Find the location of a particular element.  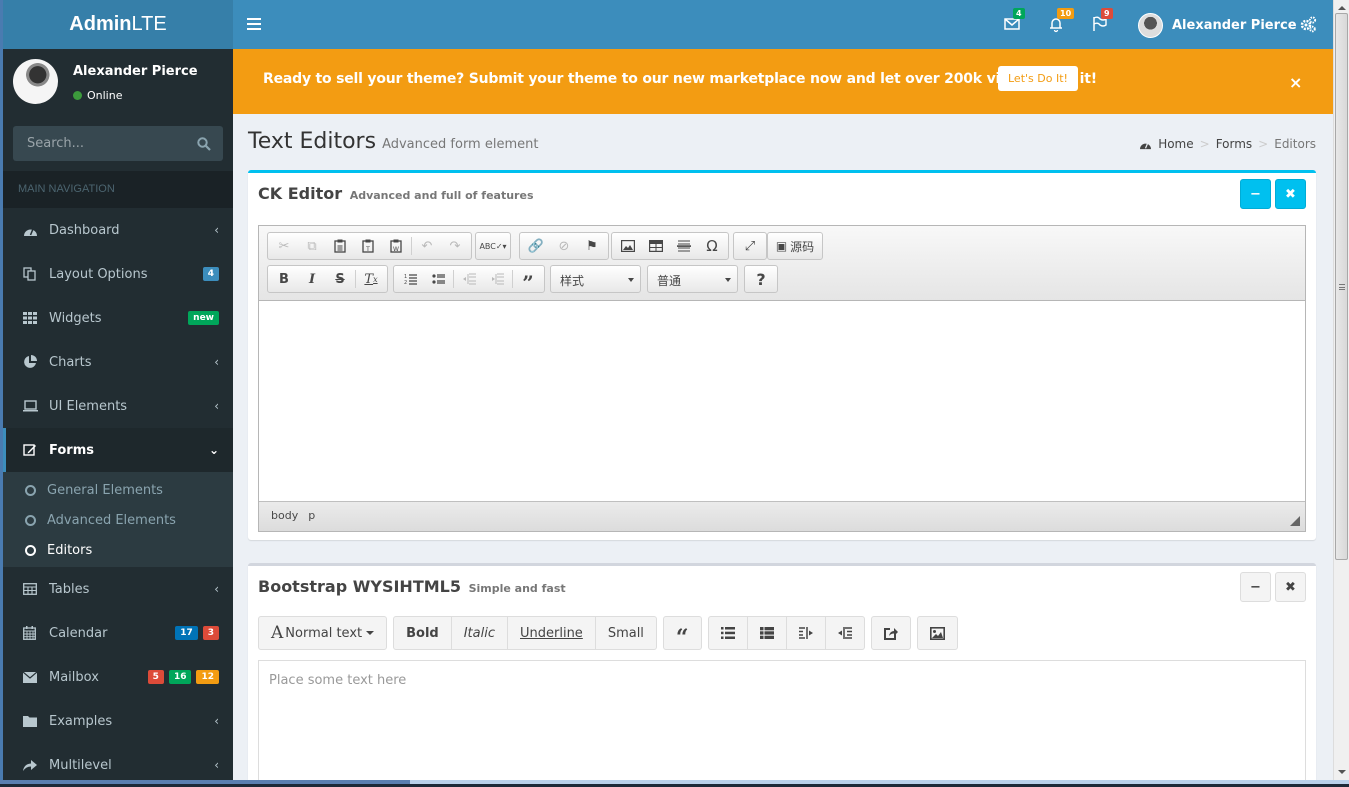

box-tools: − ✖ is located at coordinates (1273, 194).